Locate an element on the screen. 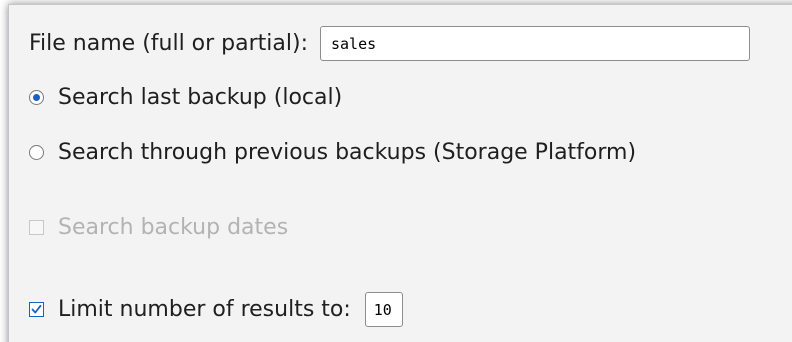  filename-row: File name (full or partial): sales is located at coordinates (389, 43).